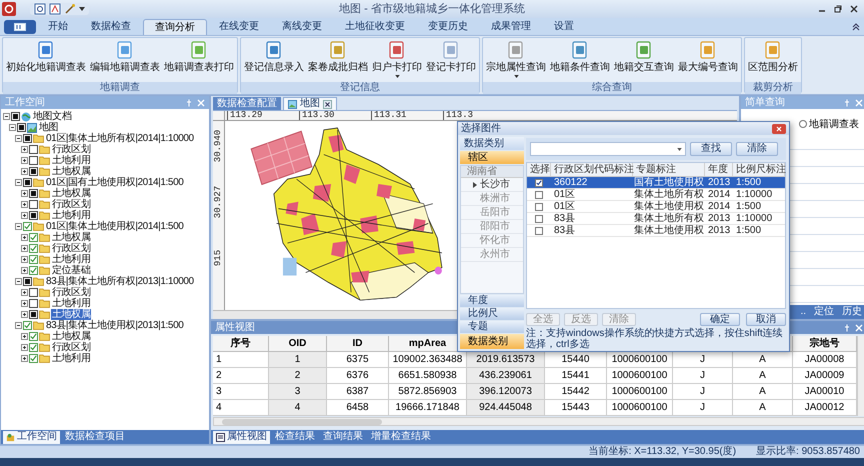 This screenshot has height=466, width=864. I want to click on table-cell: 2019.613573, so click(506, 360).